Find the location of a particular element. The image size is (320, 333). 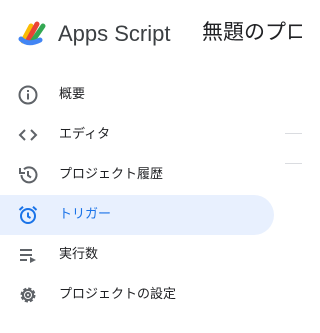

info-icon is located at coordinates (28, 95).